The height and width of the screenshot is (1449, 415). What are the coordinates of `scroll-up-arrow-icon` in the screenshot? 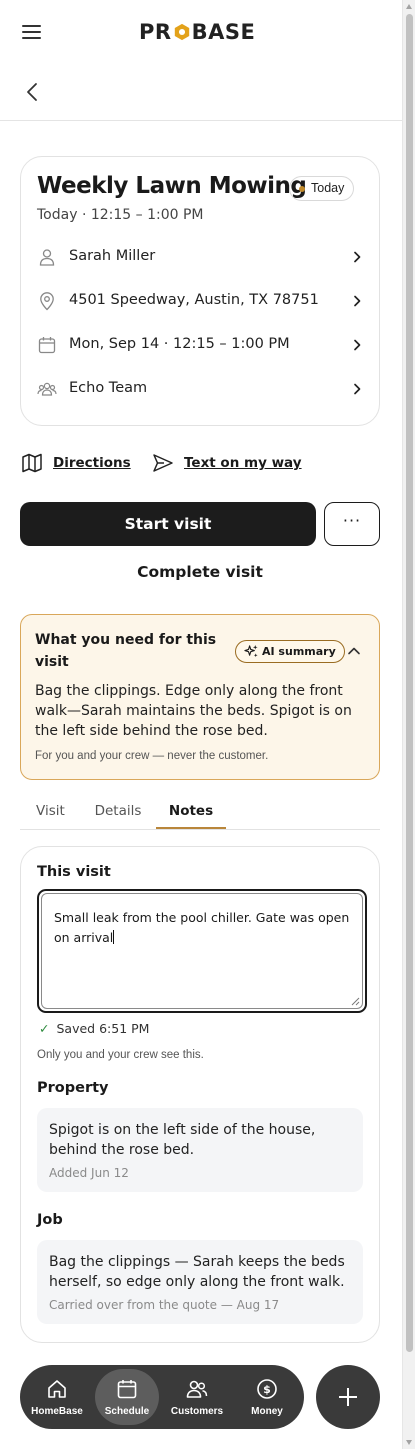 It's located at (409, 6).